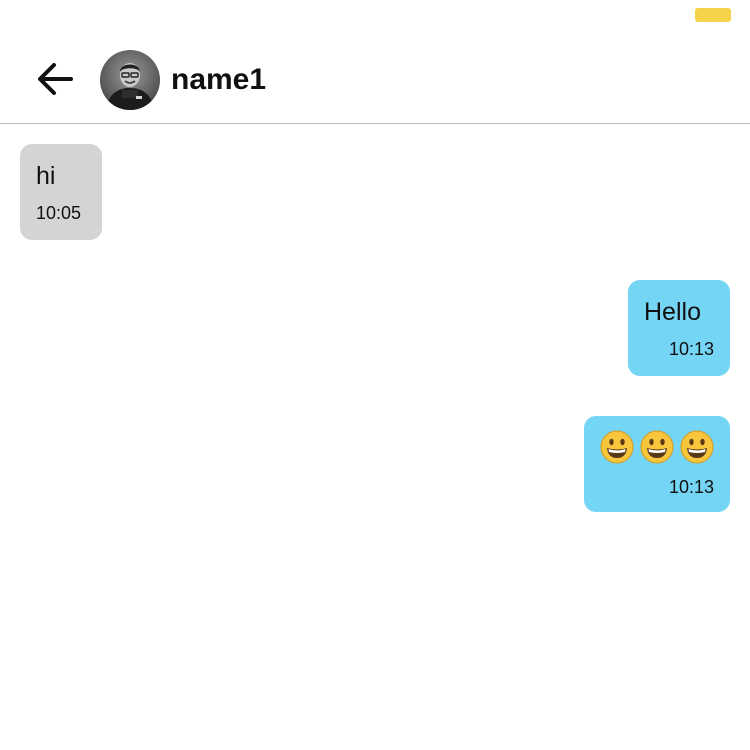  Describe the element at coordinates (46, 176) in the screenshot. I see `message-text: hi` at that location.